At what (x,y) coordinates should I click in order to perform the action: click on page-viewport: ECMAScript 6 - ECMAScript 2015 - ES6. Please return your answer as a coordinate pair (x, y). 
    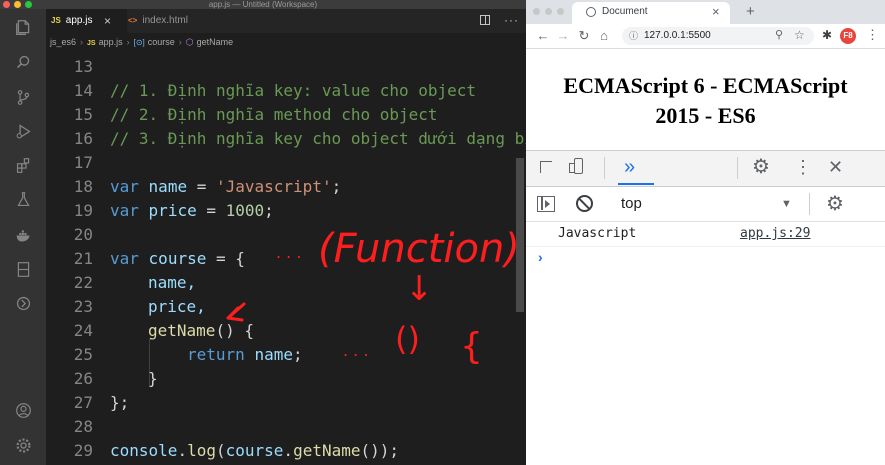
    Looking at the image, I should click on (705, 99).